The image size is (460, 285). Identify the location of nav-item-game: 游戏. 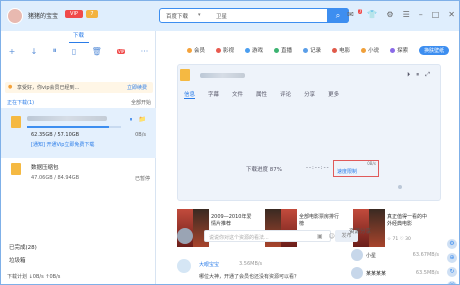
(254, 50).